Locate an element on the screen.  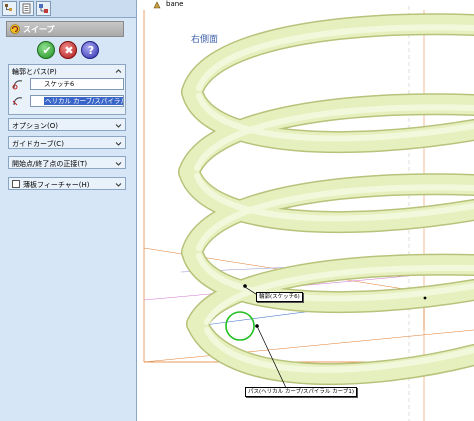
tree-node-label: bane is located at coordinates (174, 4).